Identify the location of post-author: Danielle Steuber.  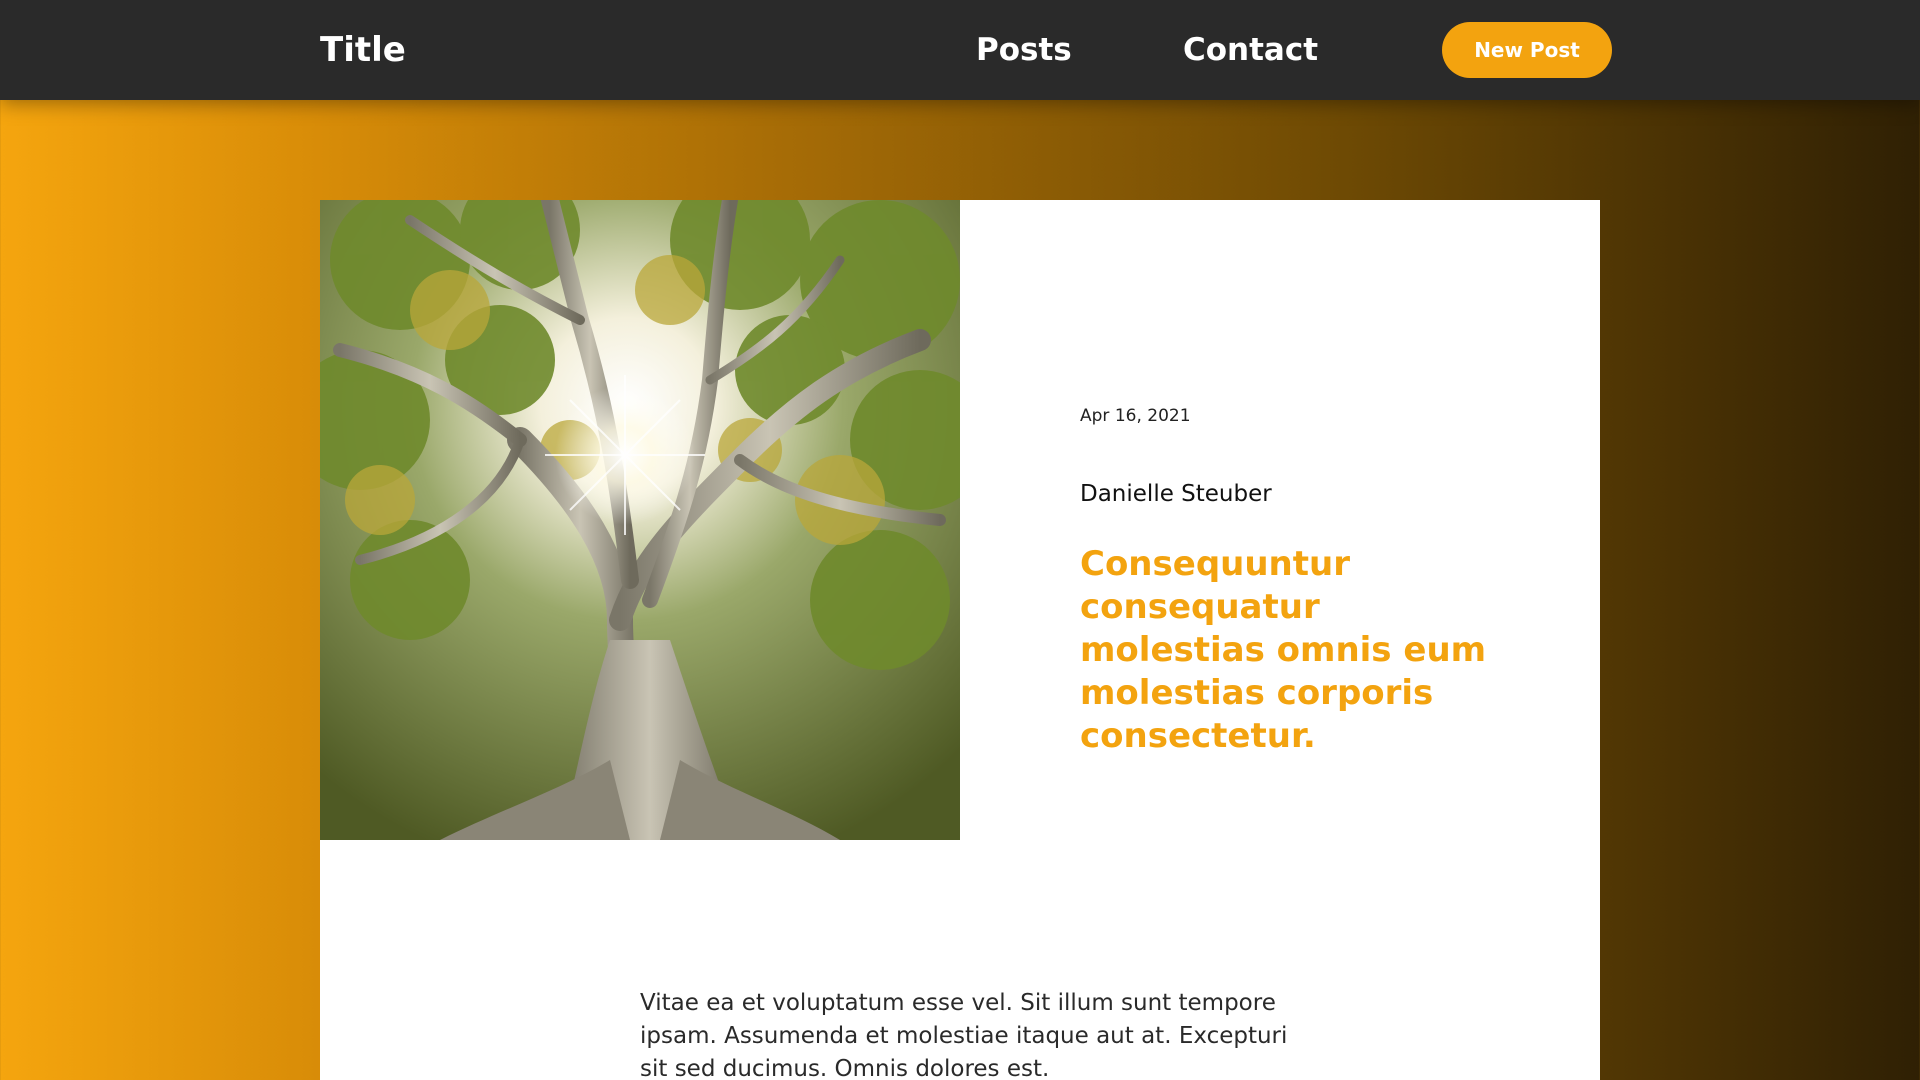
(1290, 494).